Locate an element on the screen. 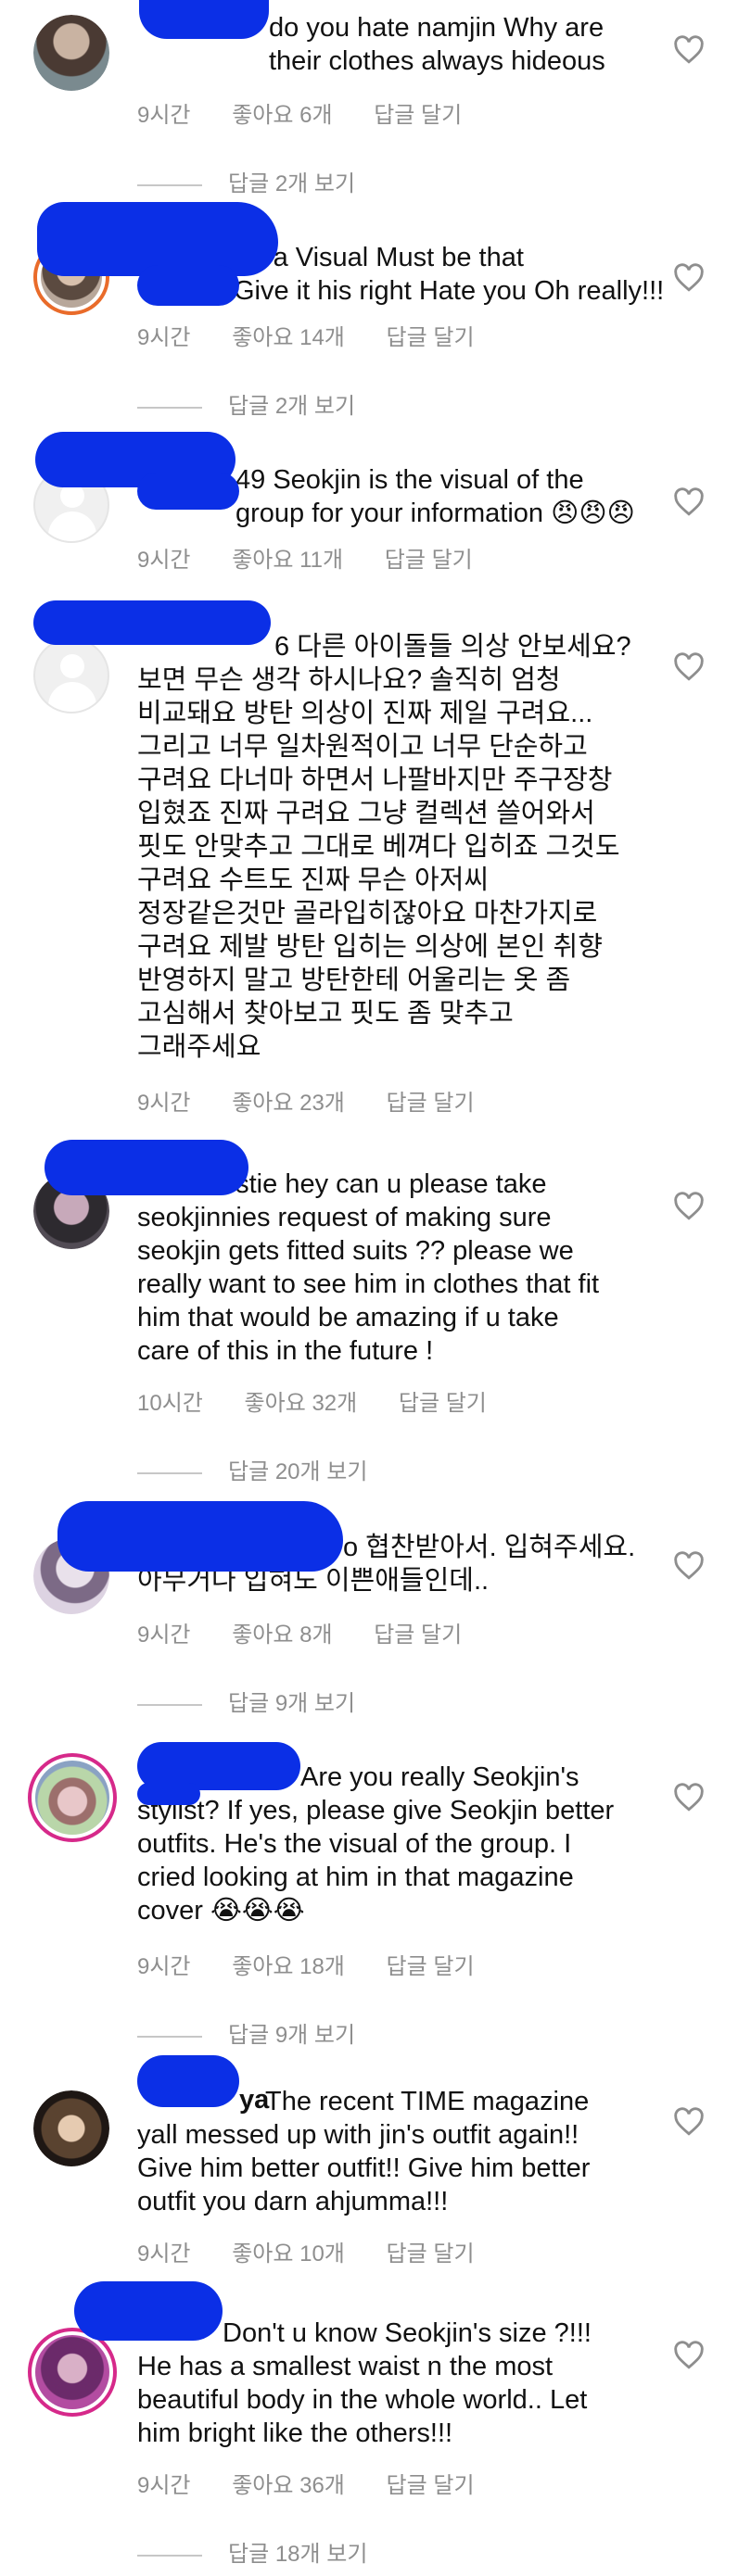  comment-username: ya is located at coordinates (254, 2100).